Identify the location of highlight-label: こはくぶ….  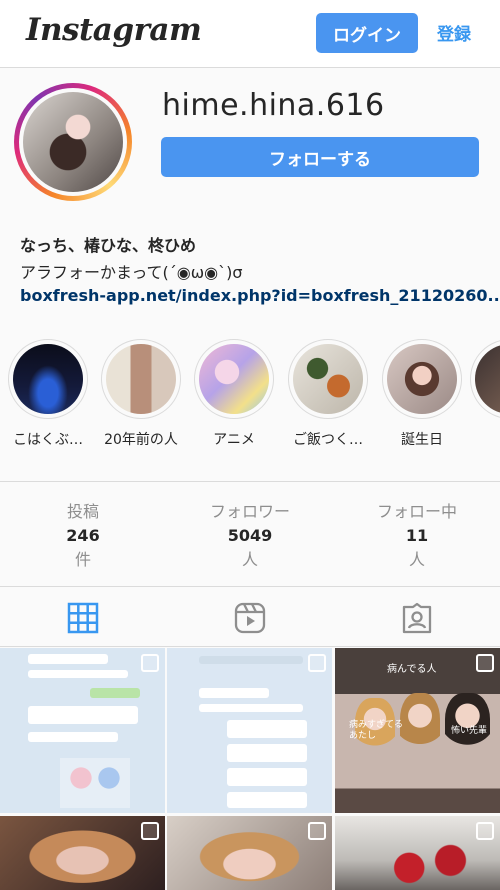
(48, 440).